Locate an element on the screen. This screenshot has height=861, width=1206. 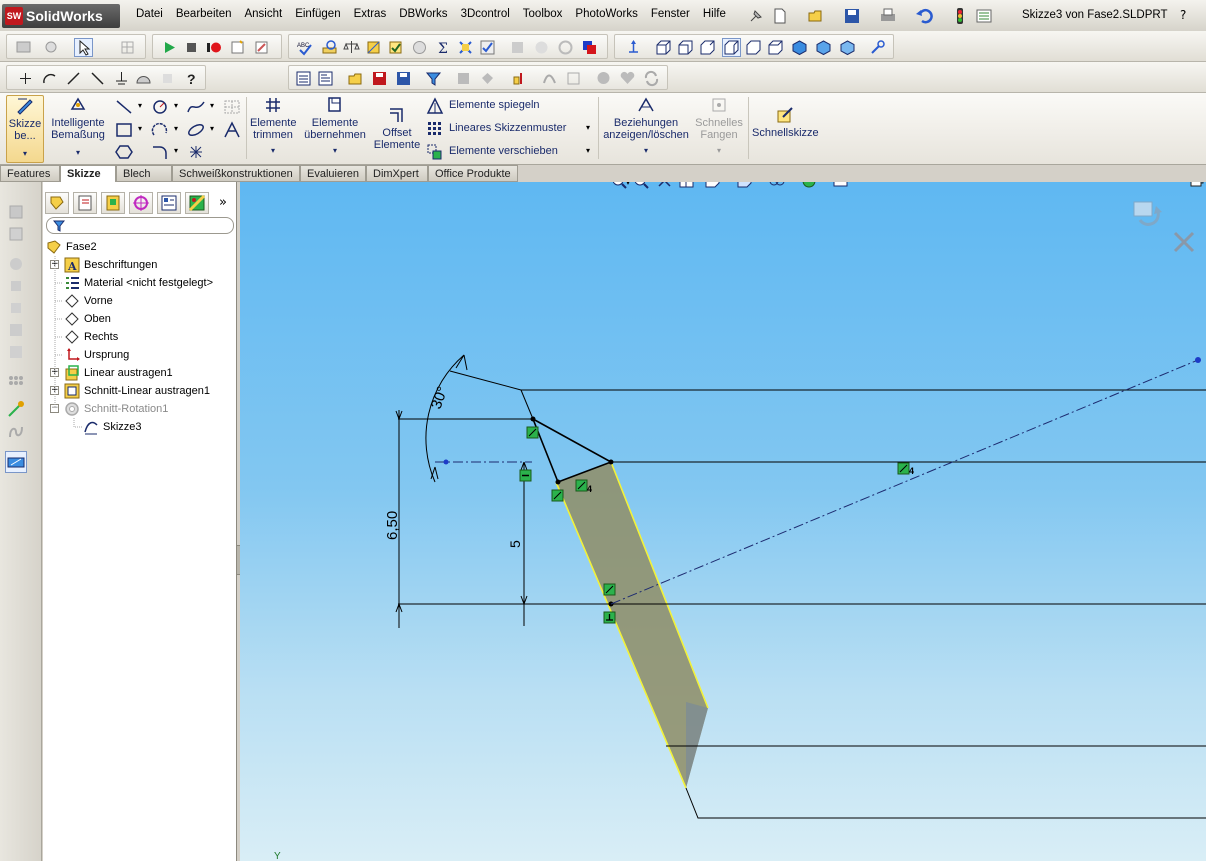
relation-horizontal-icon is located at coordinates (525, 475).